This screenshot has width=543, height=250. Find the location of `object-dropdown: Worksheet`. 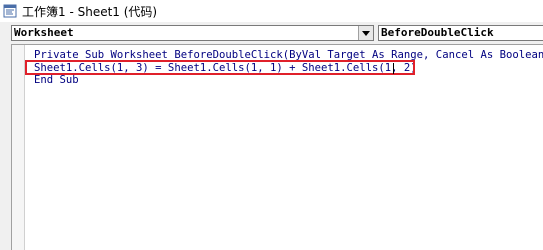

object-dropdown: Worksheet is located at coordinates (192, 33).